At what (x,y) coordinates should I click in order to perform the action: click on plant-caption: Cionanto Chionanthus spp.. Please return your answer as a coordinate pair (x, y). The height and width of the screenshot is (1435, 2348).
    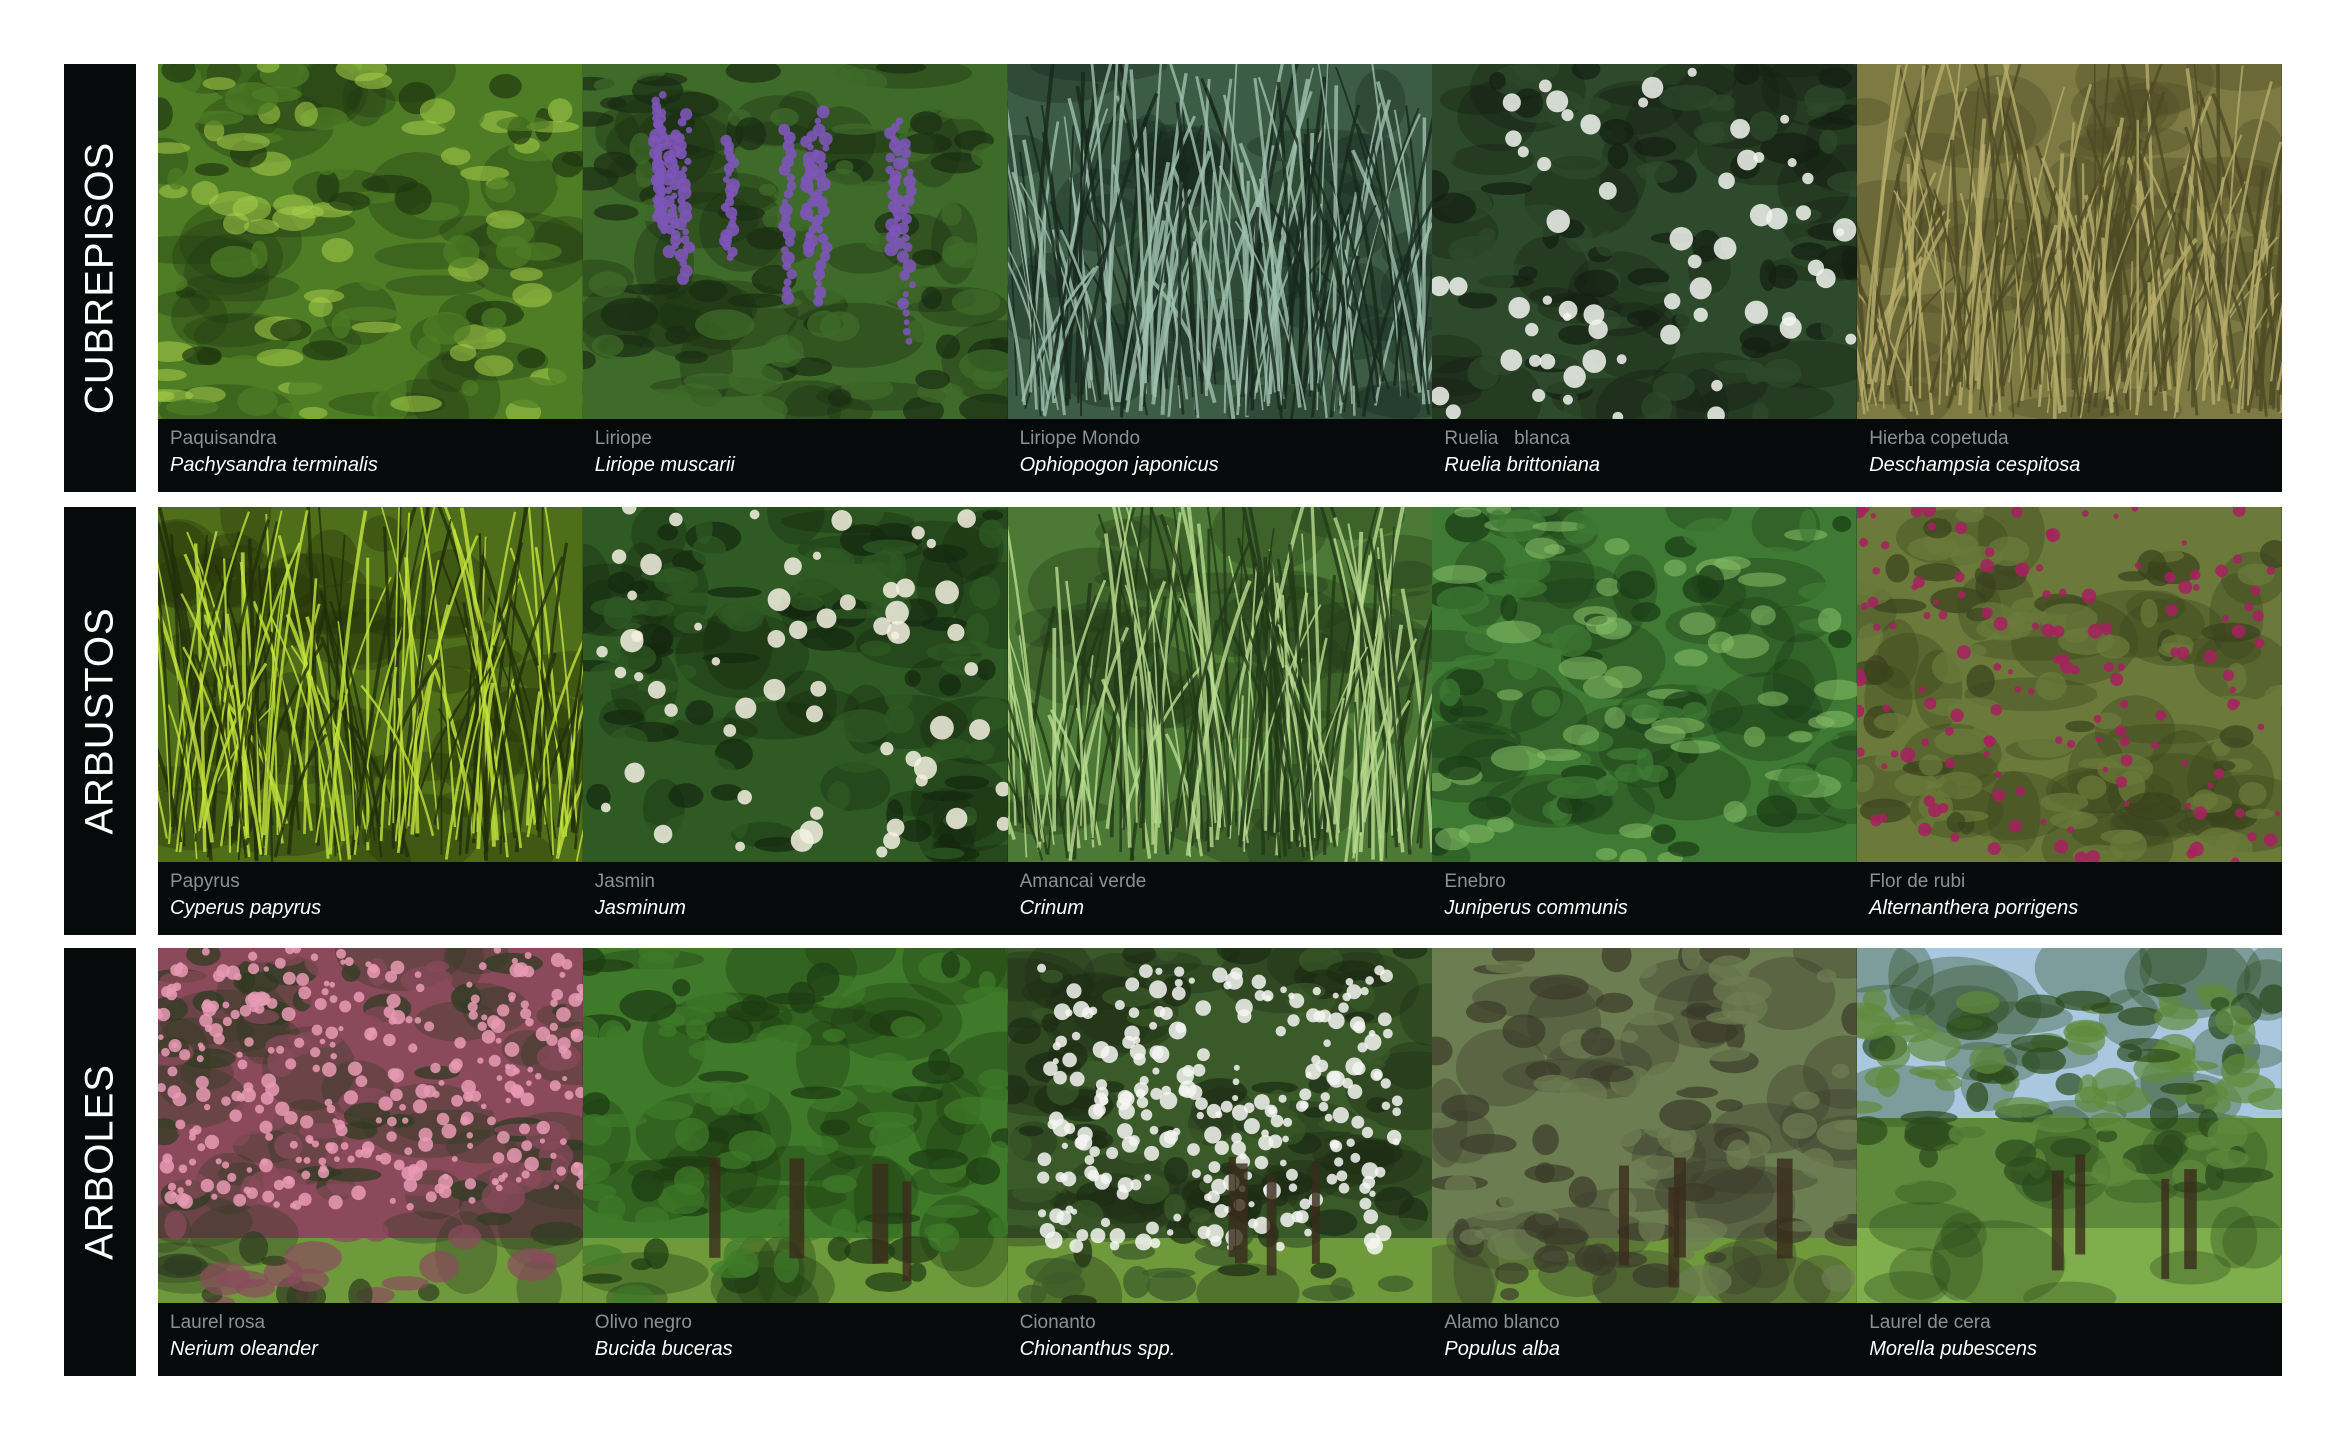
    Looking at the image, I should click on (1222, 1337).